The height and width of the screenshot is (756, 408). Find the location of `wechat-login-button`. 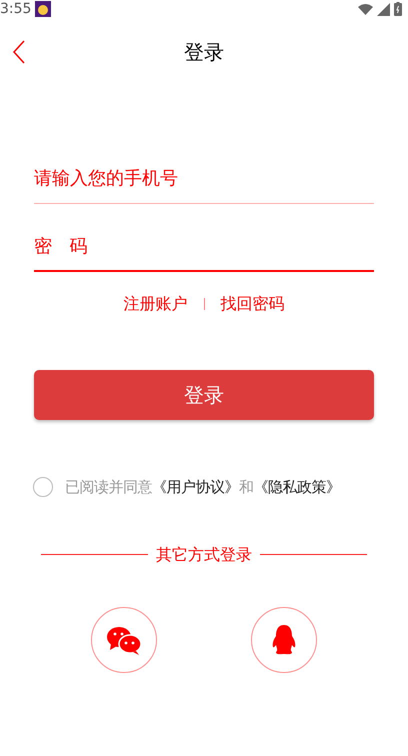

wechat-login-button is located at coordinates (124, 639).